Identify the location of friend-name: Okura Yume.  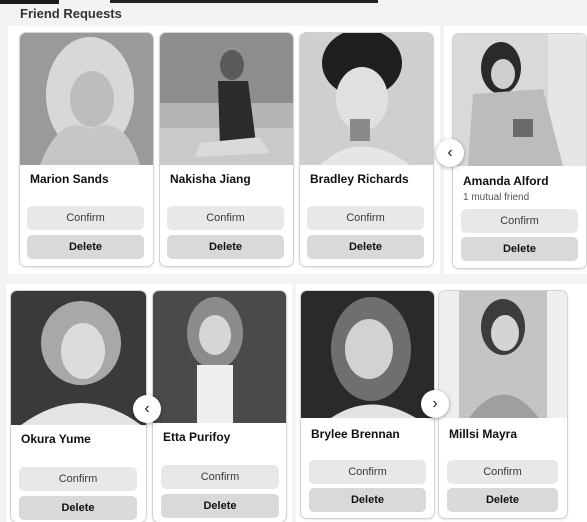
(56, 439).